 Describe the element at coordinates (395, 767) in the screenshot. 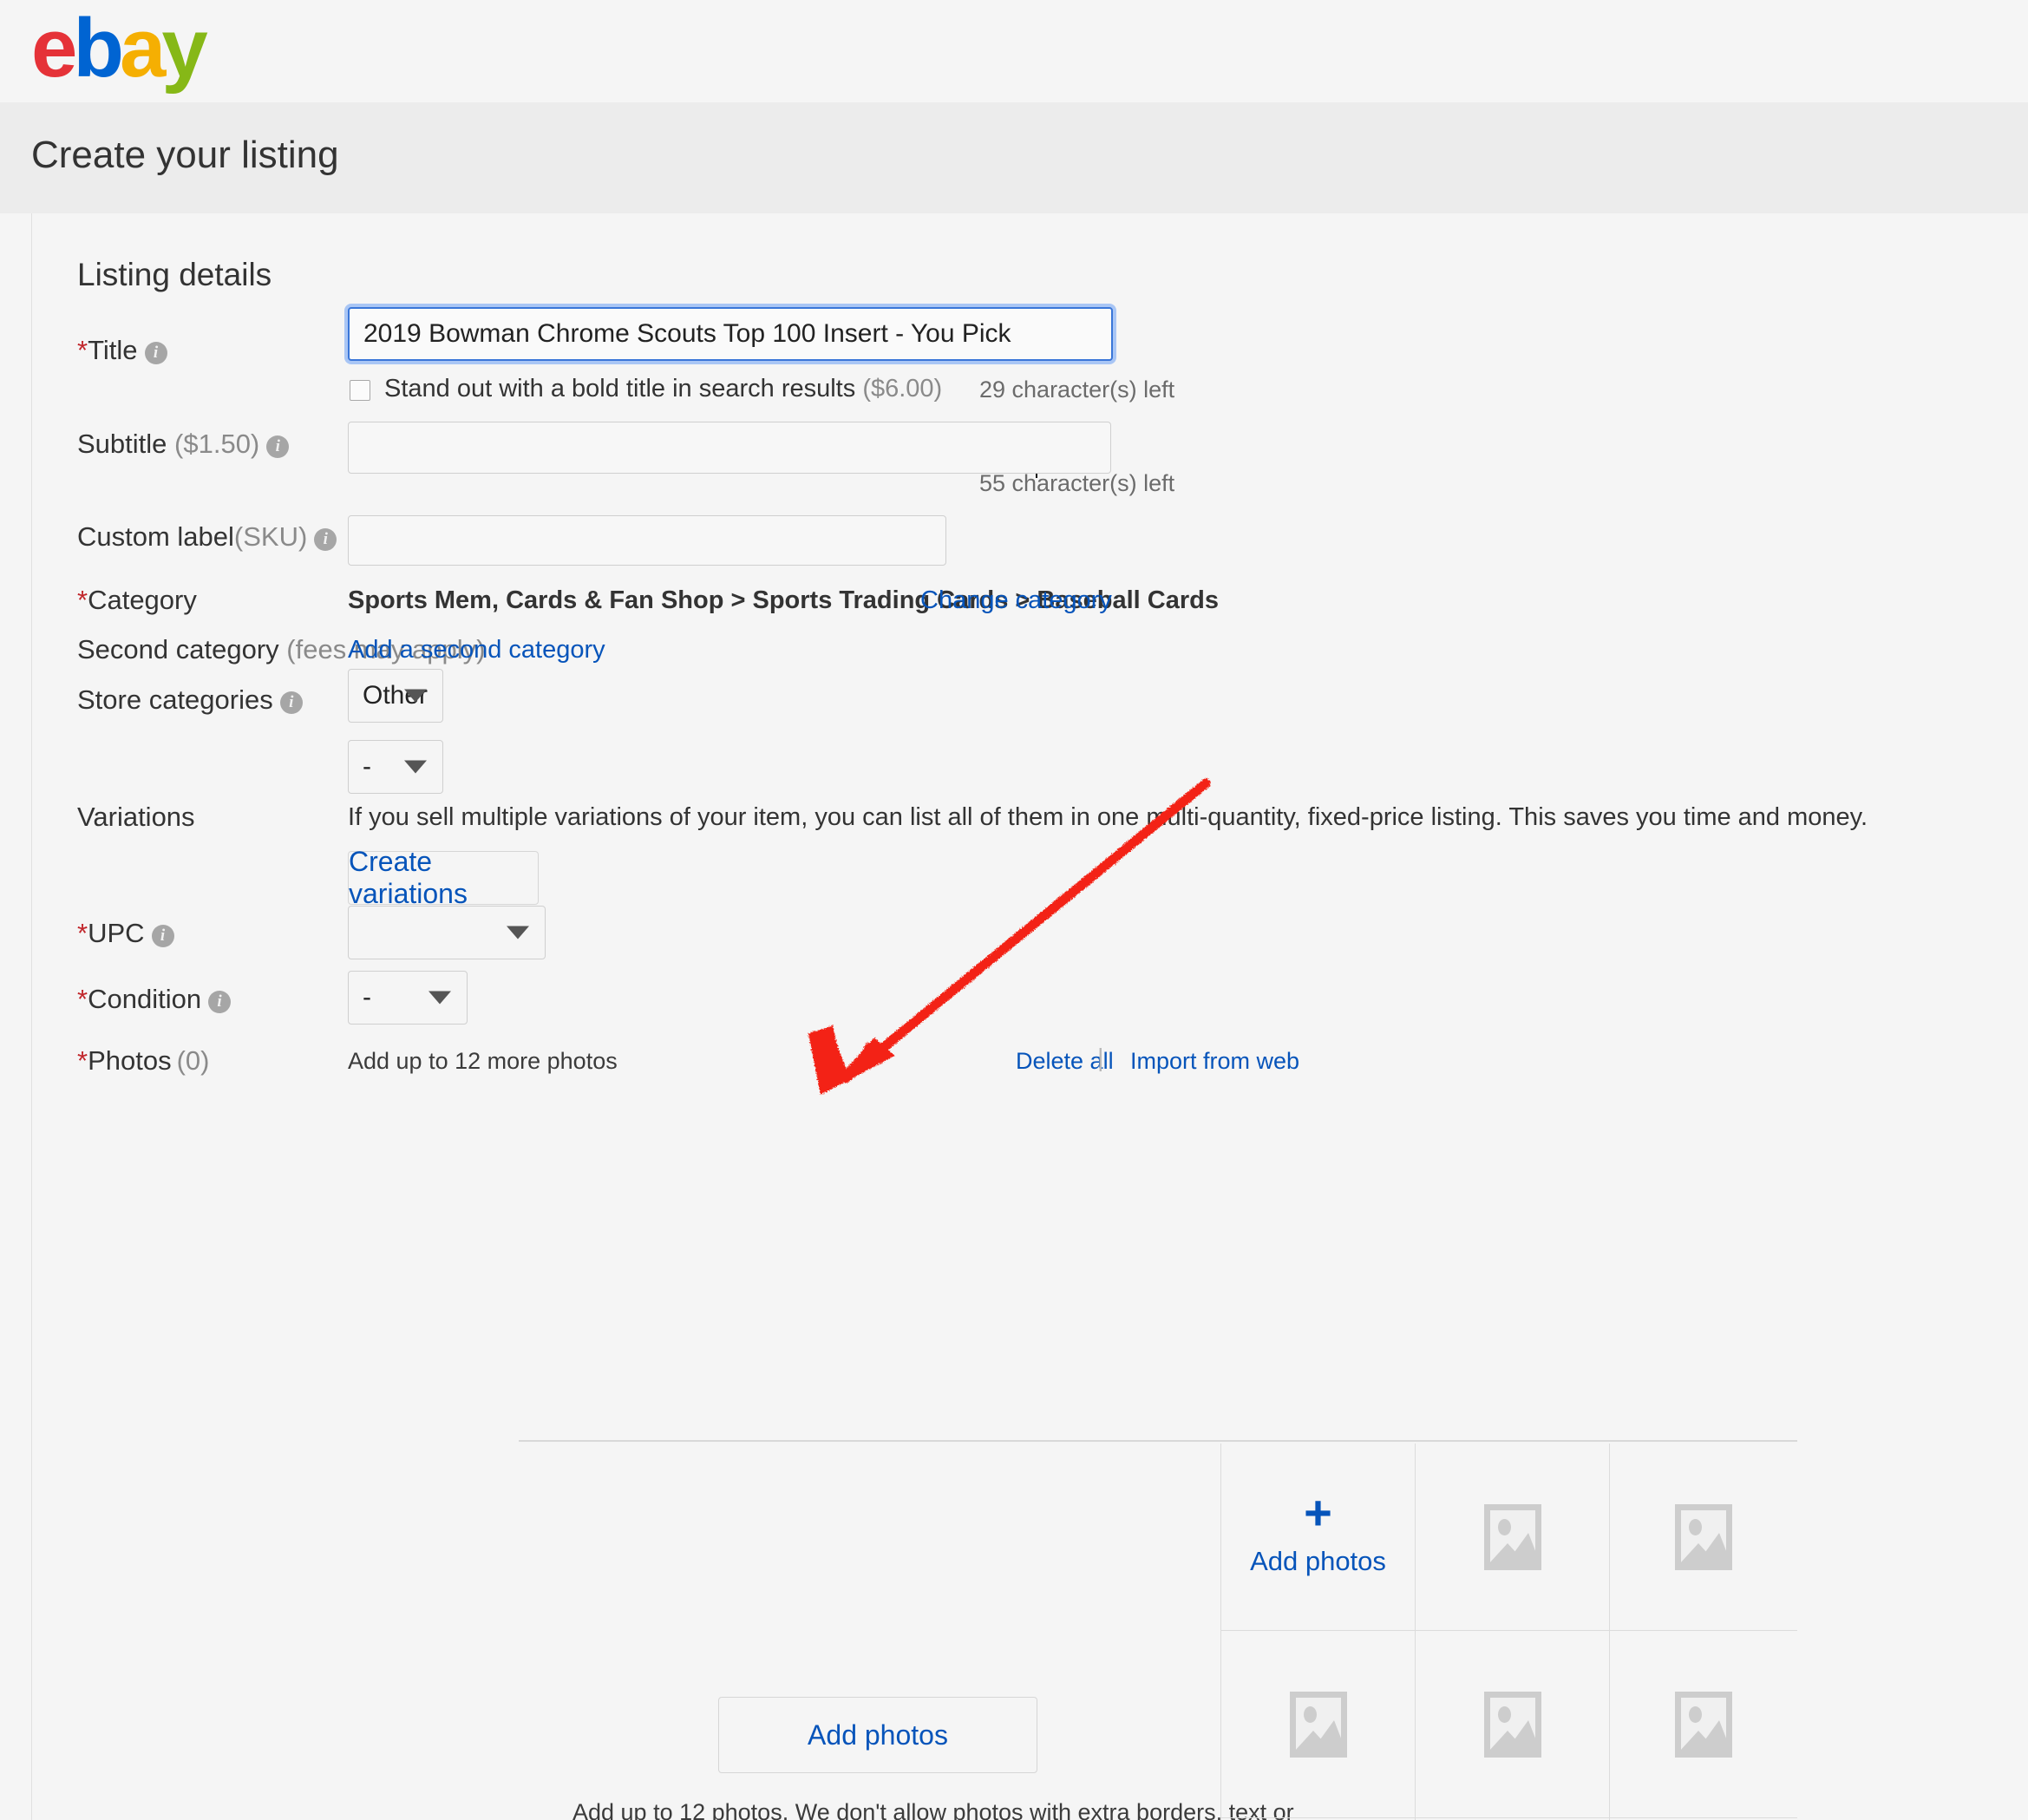

I see `store-category-secondary-select: -` at that location.